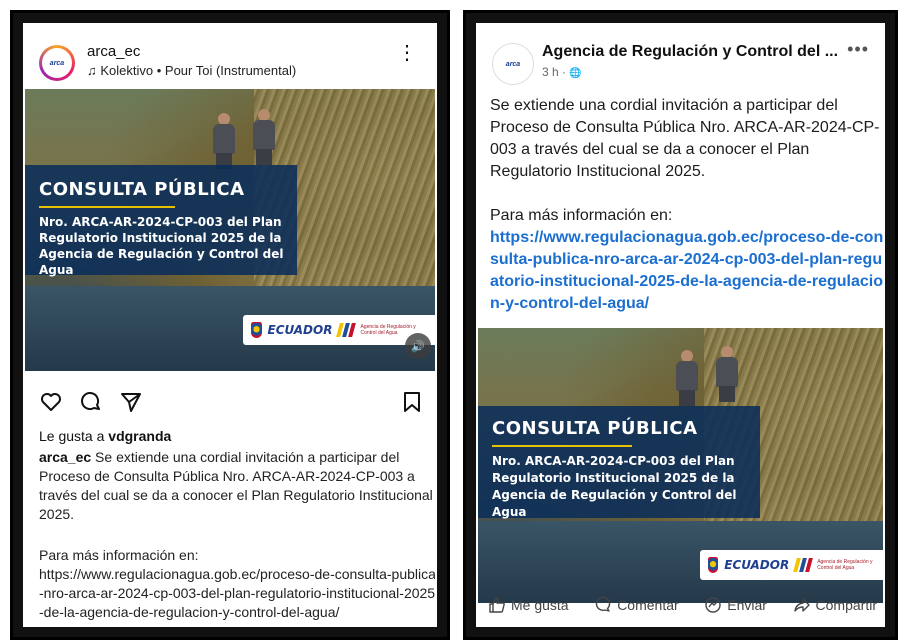 The height and width of the screenshot is (643, 904). Describe the element at coordinates (51, 402) in the screenshot. I see `heart-icon` at that location.